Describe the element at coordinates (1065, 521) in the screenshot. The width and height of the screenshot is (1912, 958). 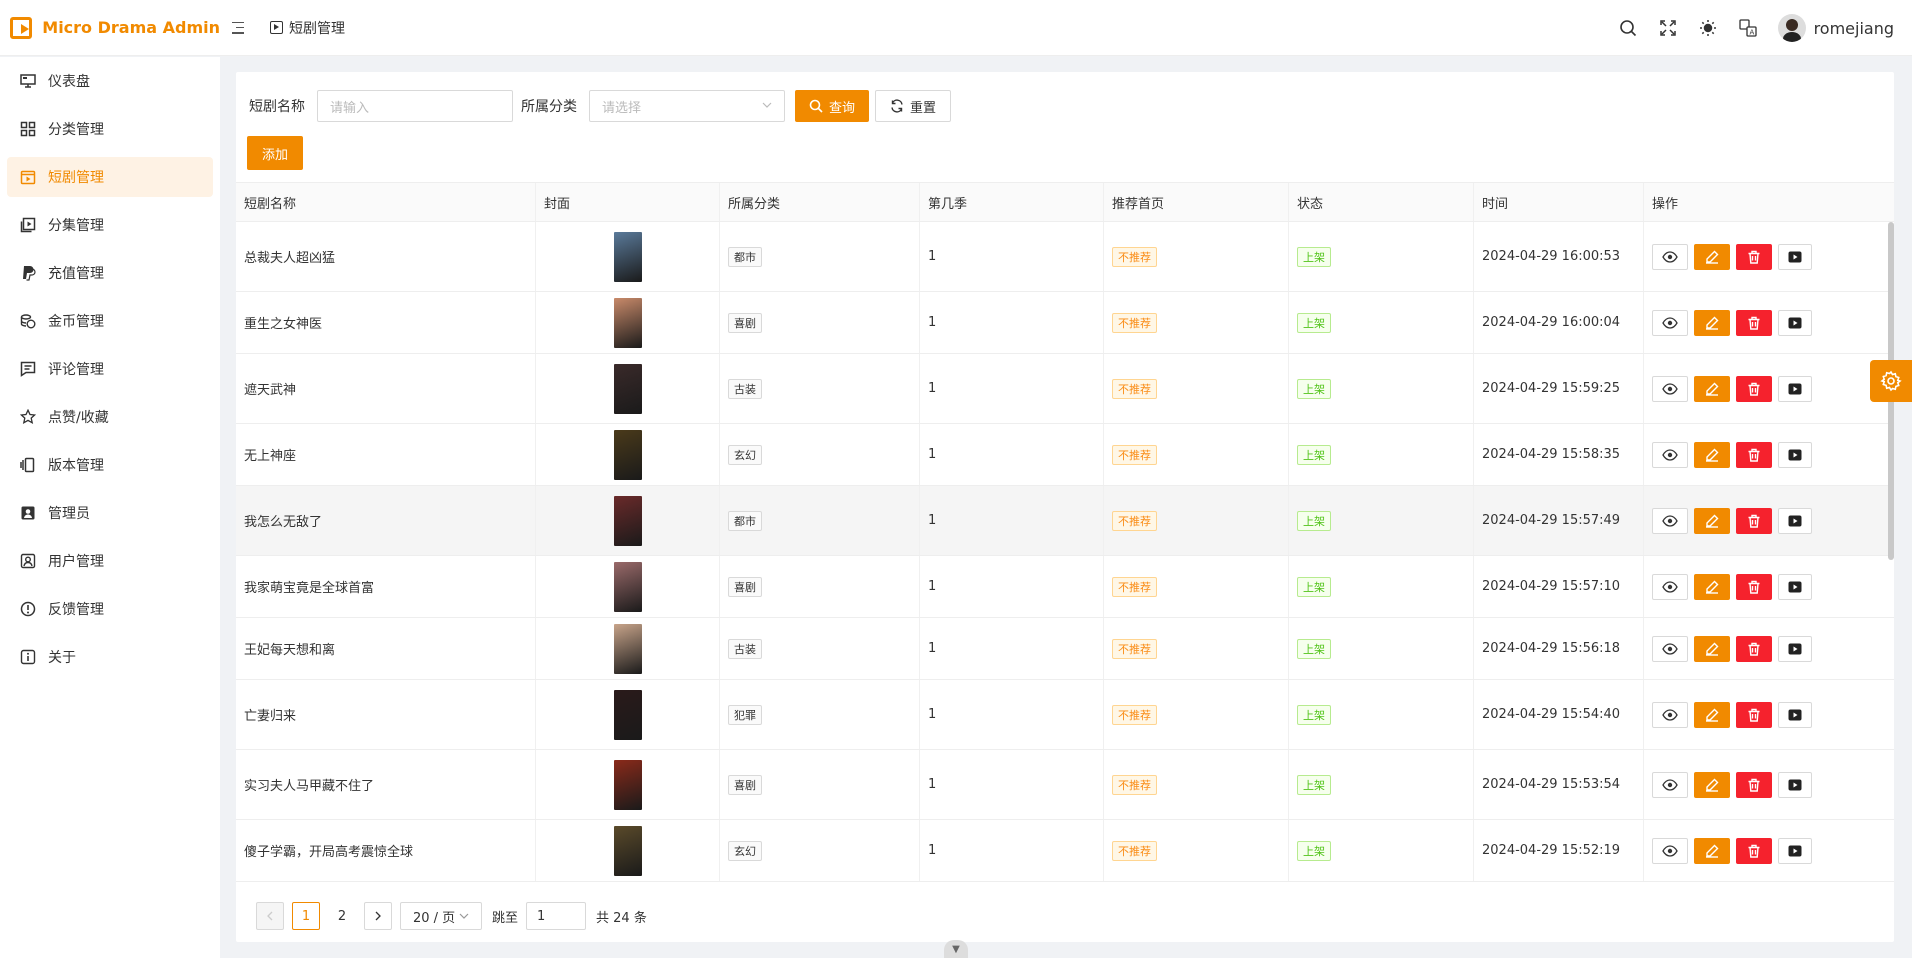
I see `table-row: 我怎么无敌了 都市 1 不推荐 上架 2024-04-29 15:57:49` at that location.